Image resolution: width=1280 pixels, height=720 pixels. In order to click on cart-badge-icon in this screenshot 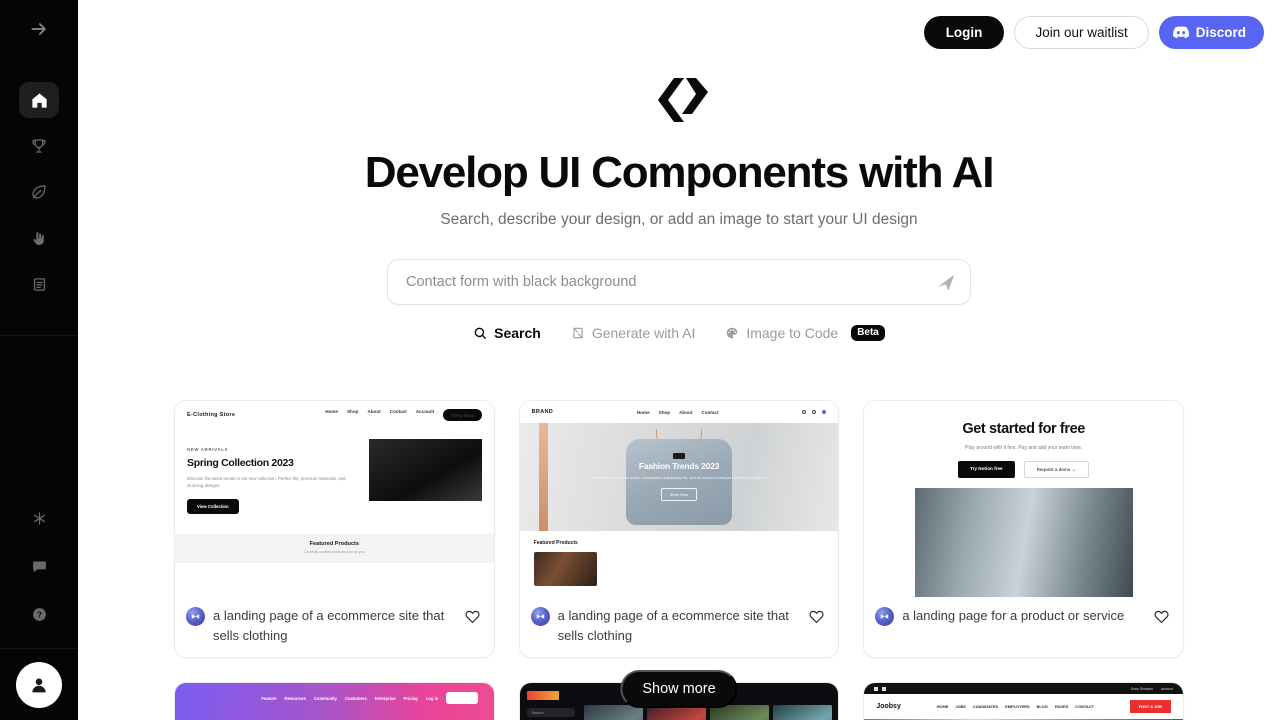, I will do `click(824, 412)`.